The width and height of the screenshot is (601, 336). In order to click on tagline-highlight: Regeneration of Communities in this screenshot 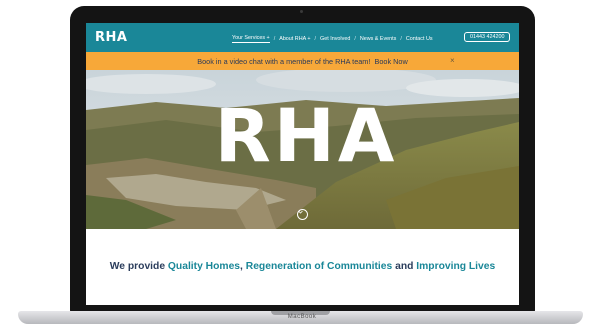, I will do `click(319, 266)`.